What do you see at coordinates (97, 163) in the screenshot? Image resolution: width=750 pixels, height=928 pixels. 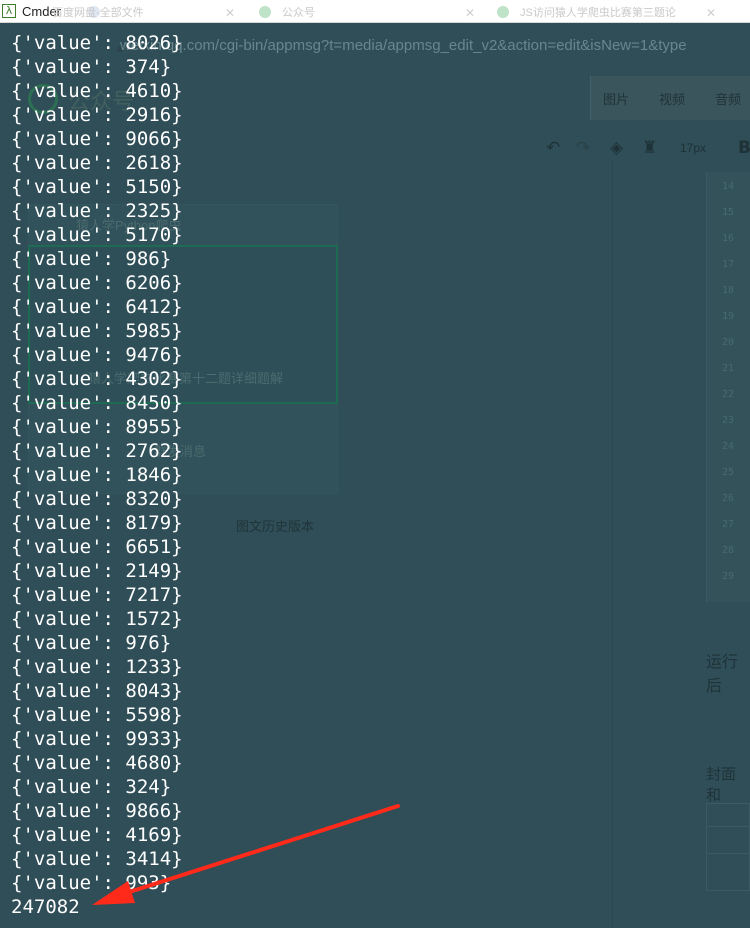 I see `console-line: {'value': 2618}` at bounding box center [97, 163].